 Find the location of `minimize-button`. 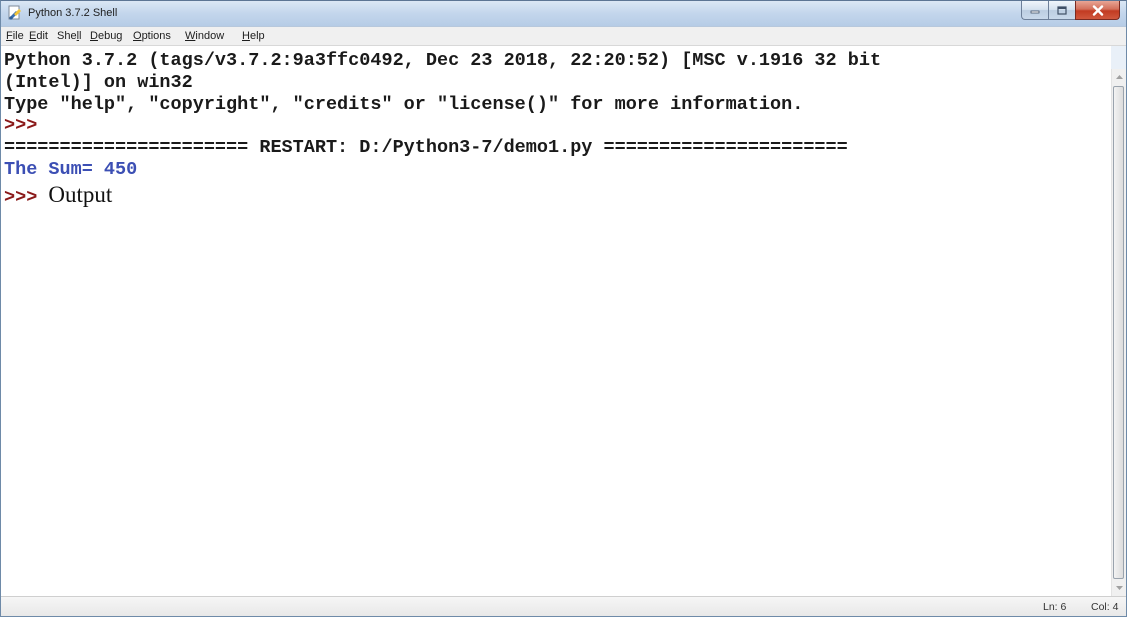

minimize-button is located at coordinates (1034, 10).